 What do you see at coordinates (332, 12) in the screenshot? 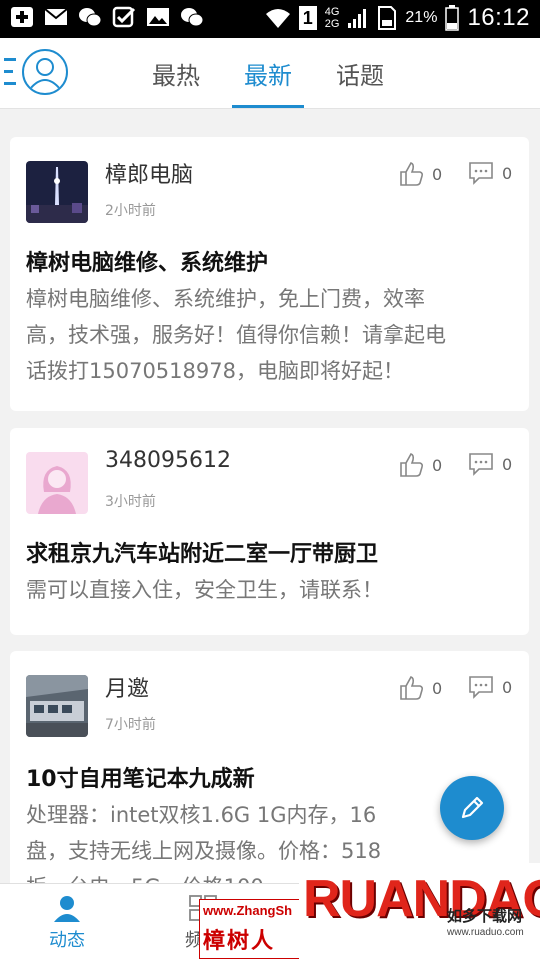
I see `network-4g: 4G` at bounding box center [332, 12].